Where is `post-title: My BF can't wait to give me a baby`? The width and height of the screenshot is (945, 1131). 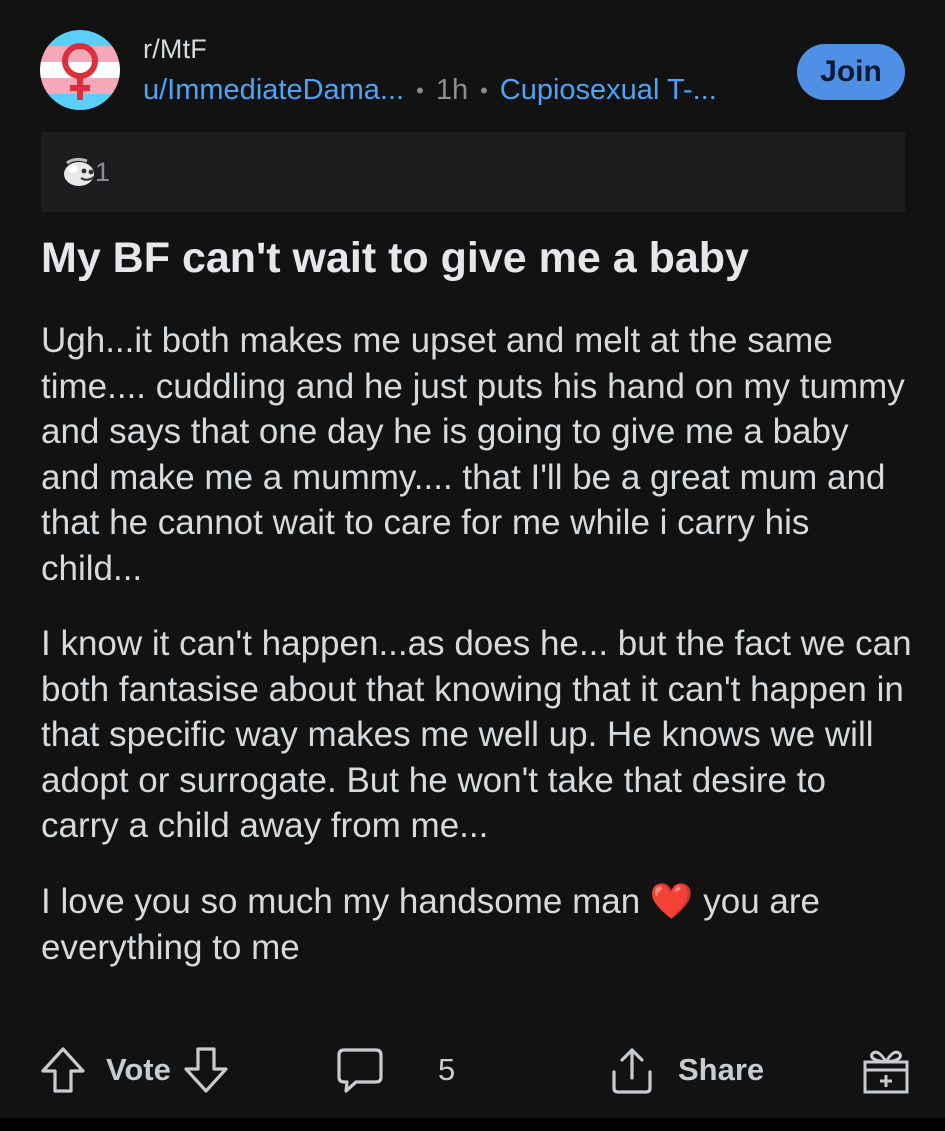 post-title: My BF can't wait to give me a baby is located at coordinates (395, 258).